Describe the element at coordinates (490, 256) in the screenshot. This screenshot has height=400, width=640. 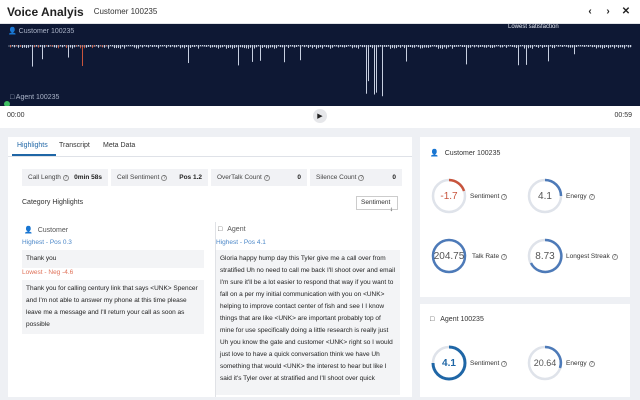
I see `customer-talk-rate-label: Talk Rate?` at that location.